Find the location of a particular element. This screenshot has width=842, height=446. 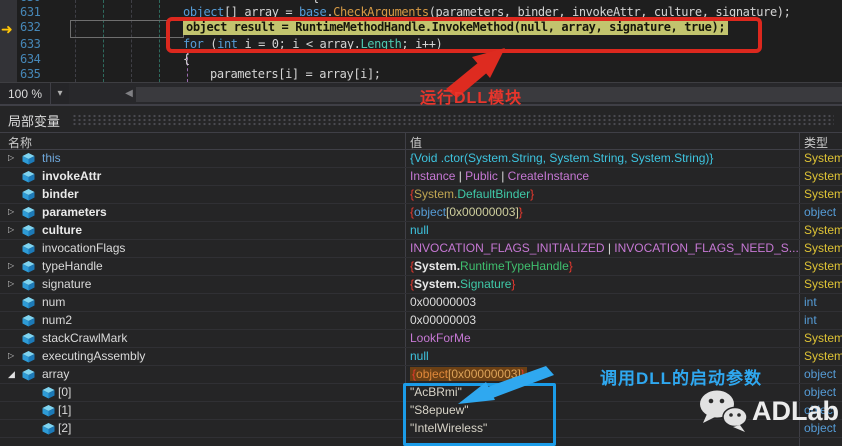

value-token: RuntimeTypeHandle is located at coordinates (514, 266).